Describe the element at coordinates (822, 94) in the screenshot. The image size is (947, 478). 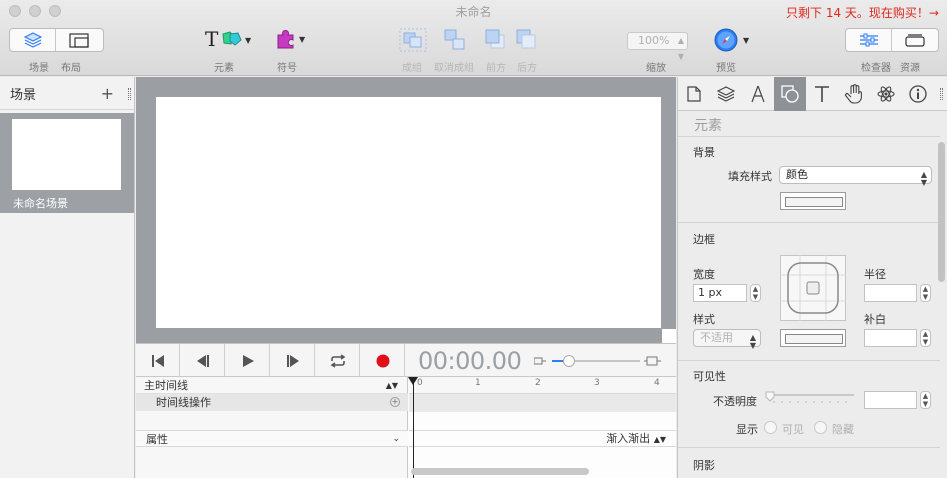
I see `tab-typography` at that location.